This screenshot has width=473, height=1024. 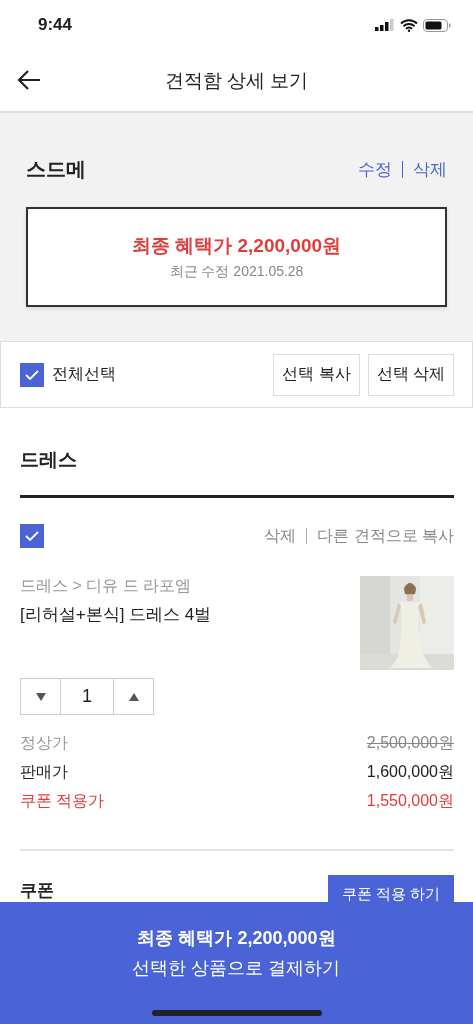 I want to click on price-value: 1,550,000원, so click(x=410, y=801).